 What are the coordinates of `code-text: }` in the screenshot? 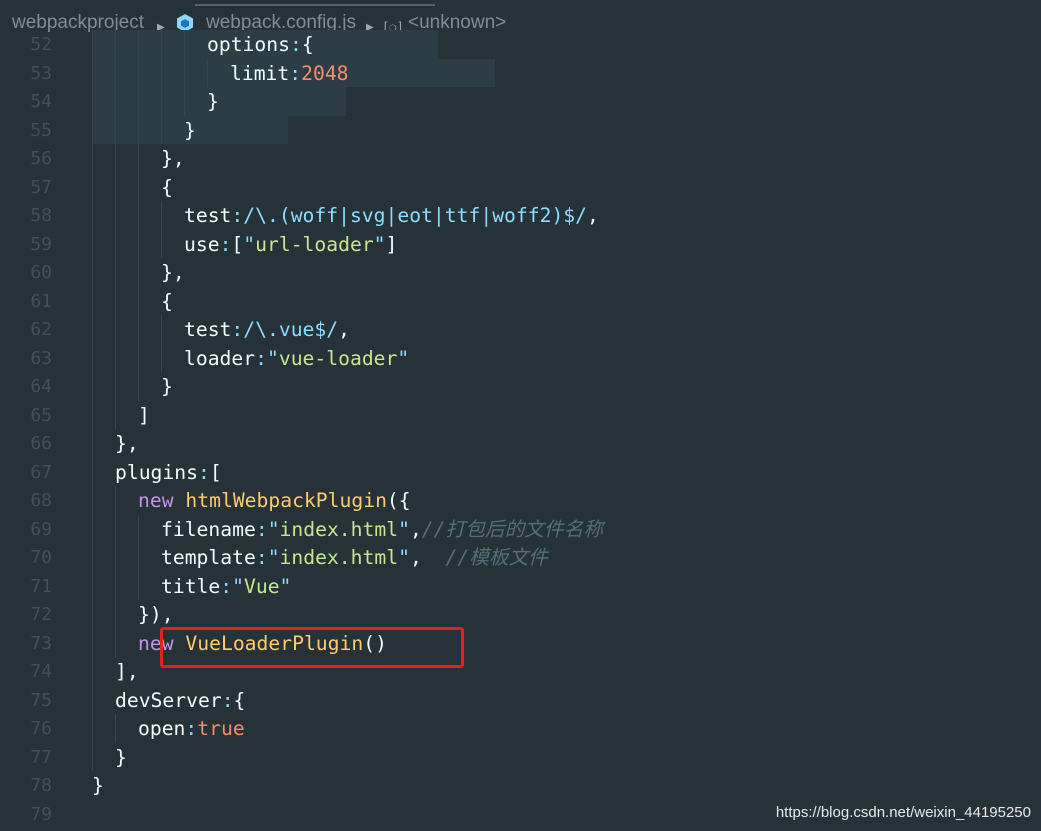 It's located at (98, 786).